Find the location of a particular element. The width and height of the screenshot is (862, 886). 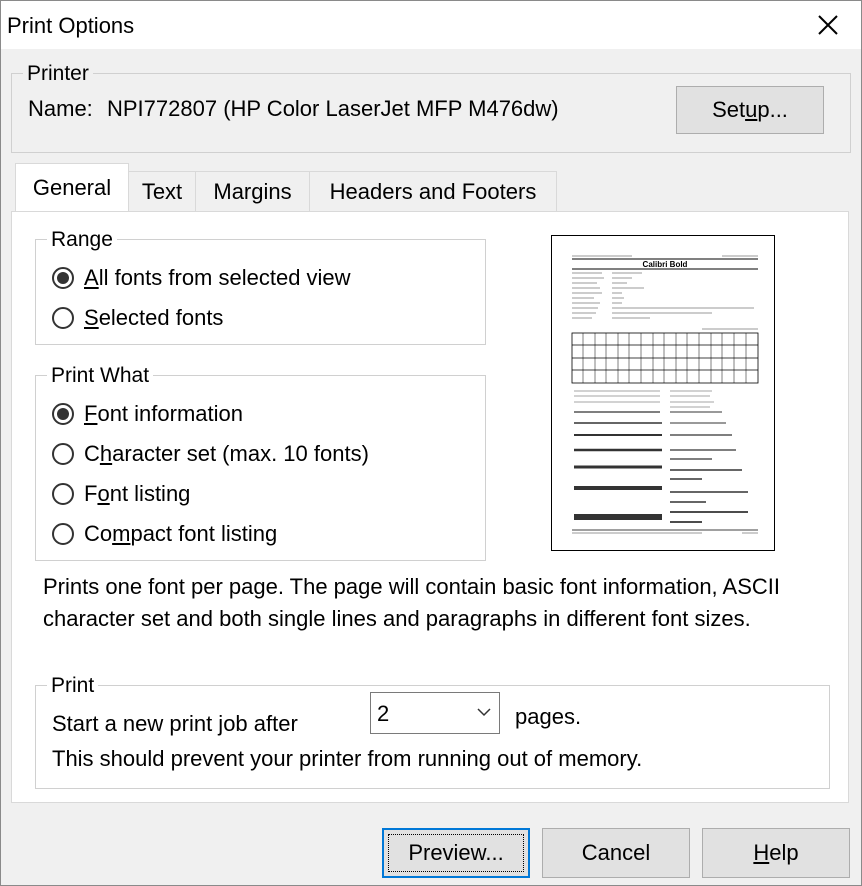

title-bar: Print Options is located at coordinates (431, 25).